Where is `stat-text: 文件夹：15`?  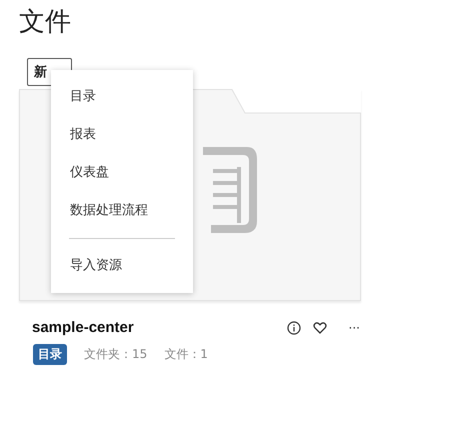 stat-text: 文件夹：15 is located at coordinates (116, 354).